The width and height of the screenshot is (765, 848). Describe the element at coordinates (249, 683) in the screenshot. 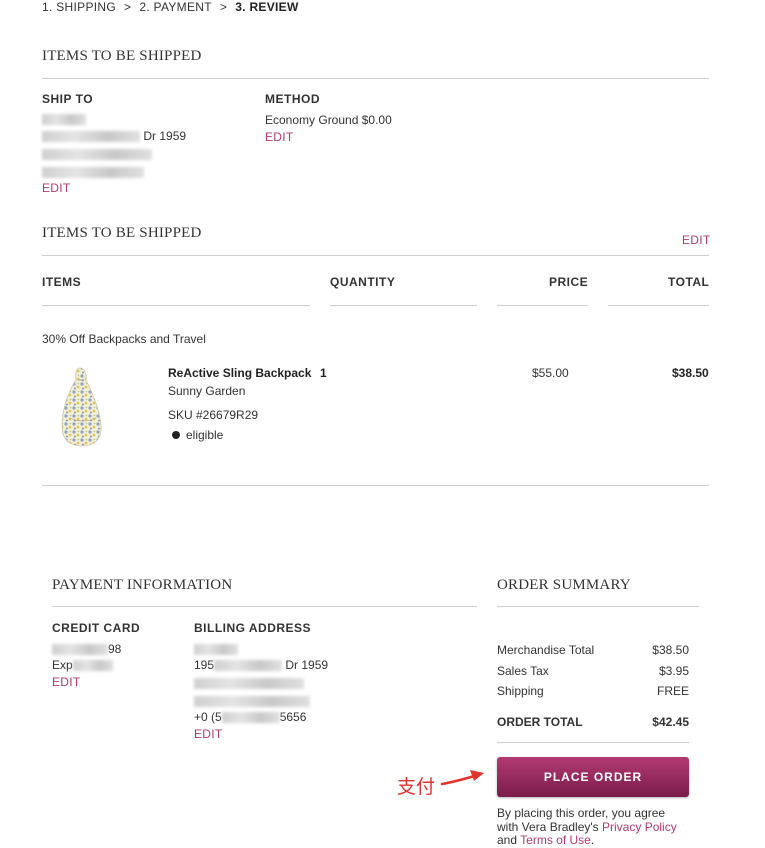

I see `billing-city` at that location.